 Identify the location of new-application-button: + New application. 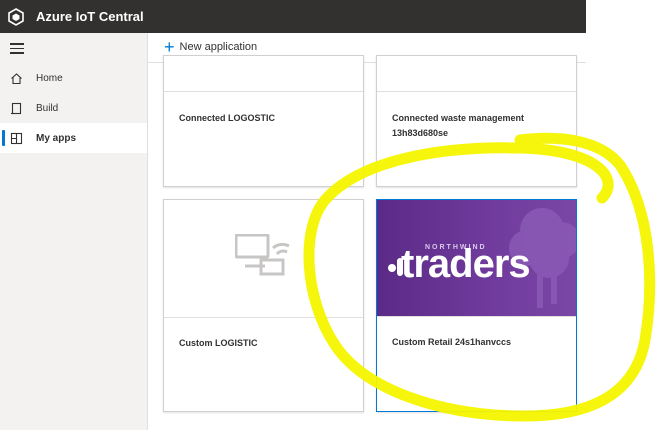
(211, 47).